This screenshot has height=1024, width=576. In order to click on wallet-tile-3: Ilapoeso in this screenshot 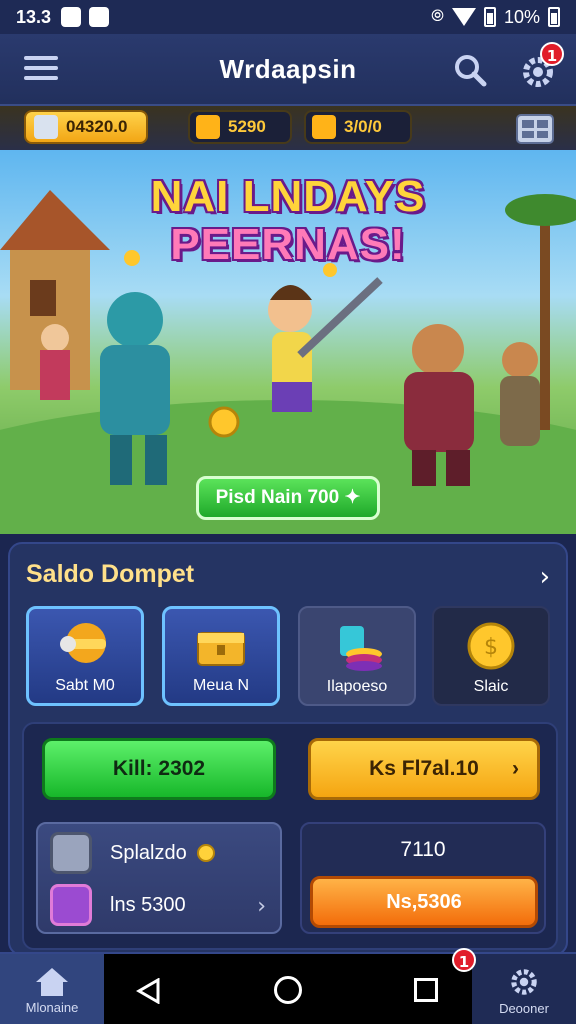, I will do `click(357, 656)`.